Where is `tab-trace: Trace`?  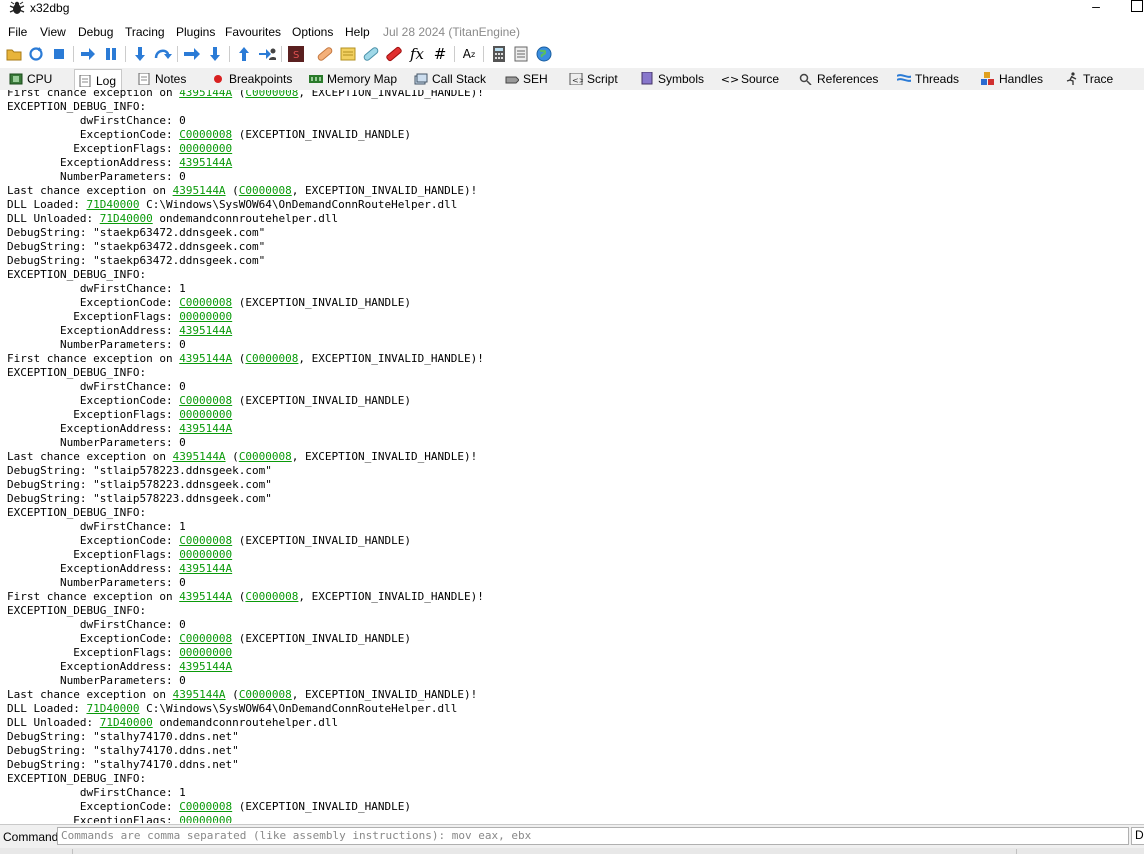 tab-trace: Trace is located at coordinates (1095, 79).